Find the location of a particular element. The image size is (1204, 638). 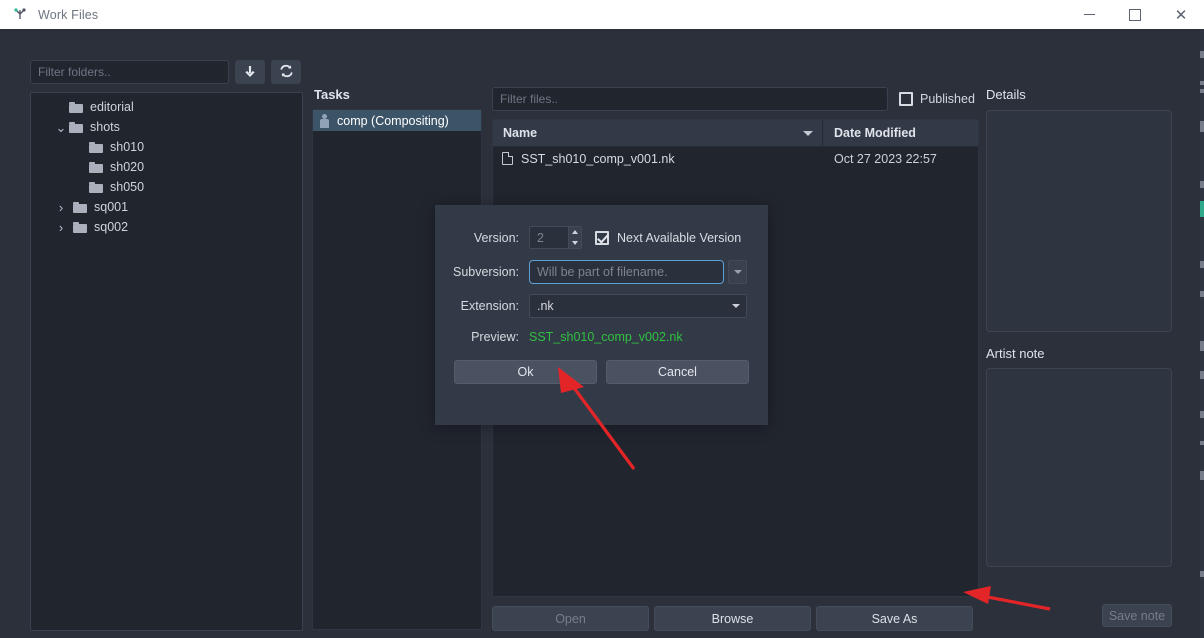

background-window-edge is located at coordinates (1202, 333).